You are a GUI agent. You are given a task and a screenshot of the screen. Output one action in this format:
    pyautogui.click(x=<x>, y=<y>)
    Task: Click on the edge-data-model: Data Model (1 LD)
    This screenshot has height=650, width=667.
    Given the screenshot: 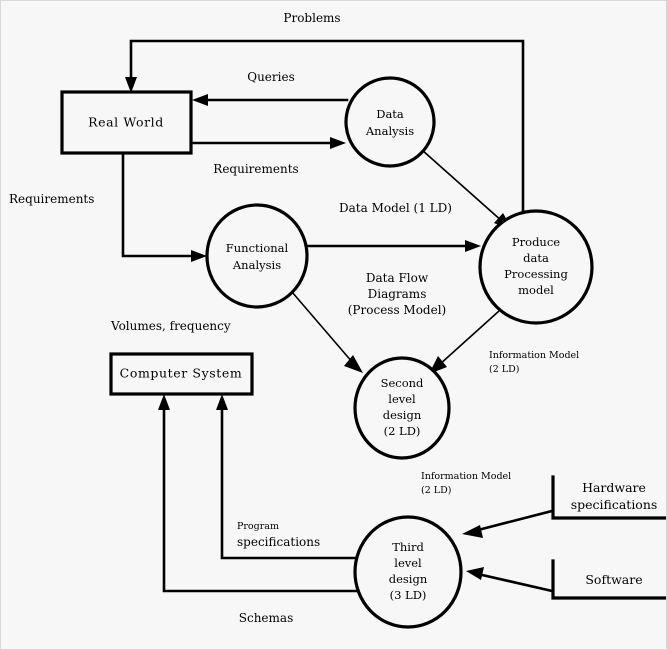 What is the action you would take?
    pyautogui.click(x=426, y=190)
    